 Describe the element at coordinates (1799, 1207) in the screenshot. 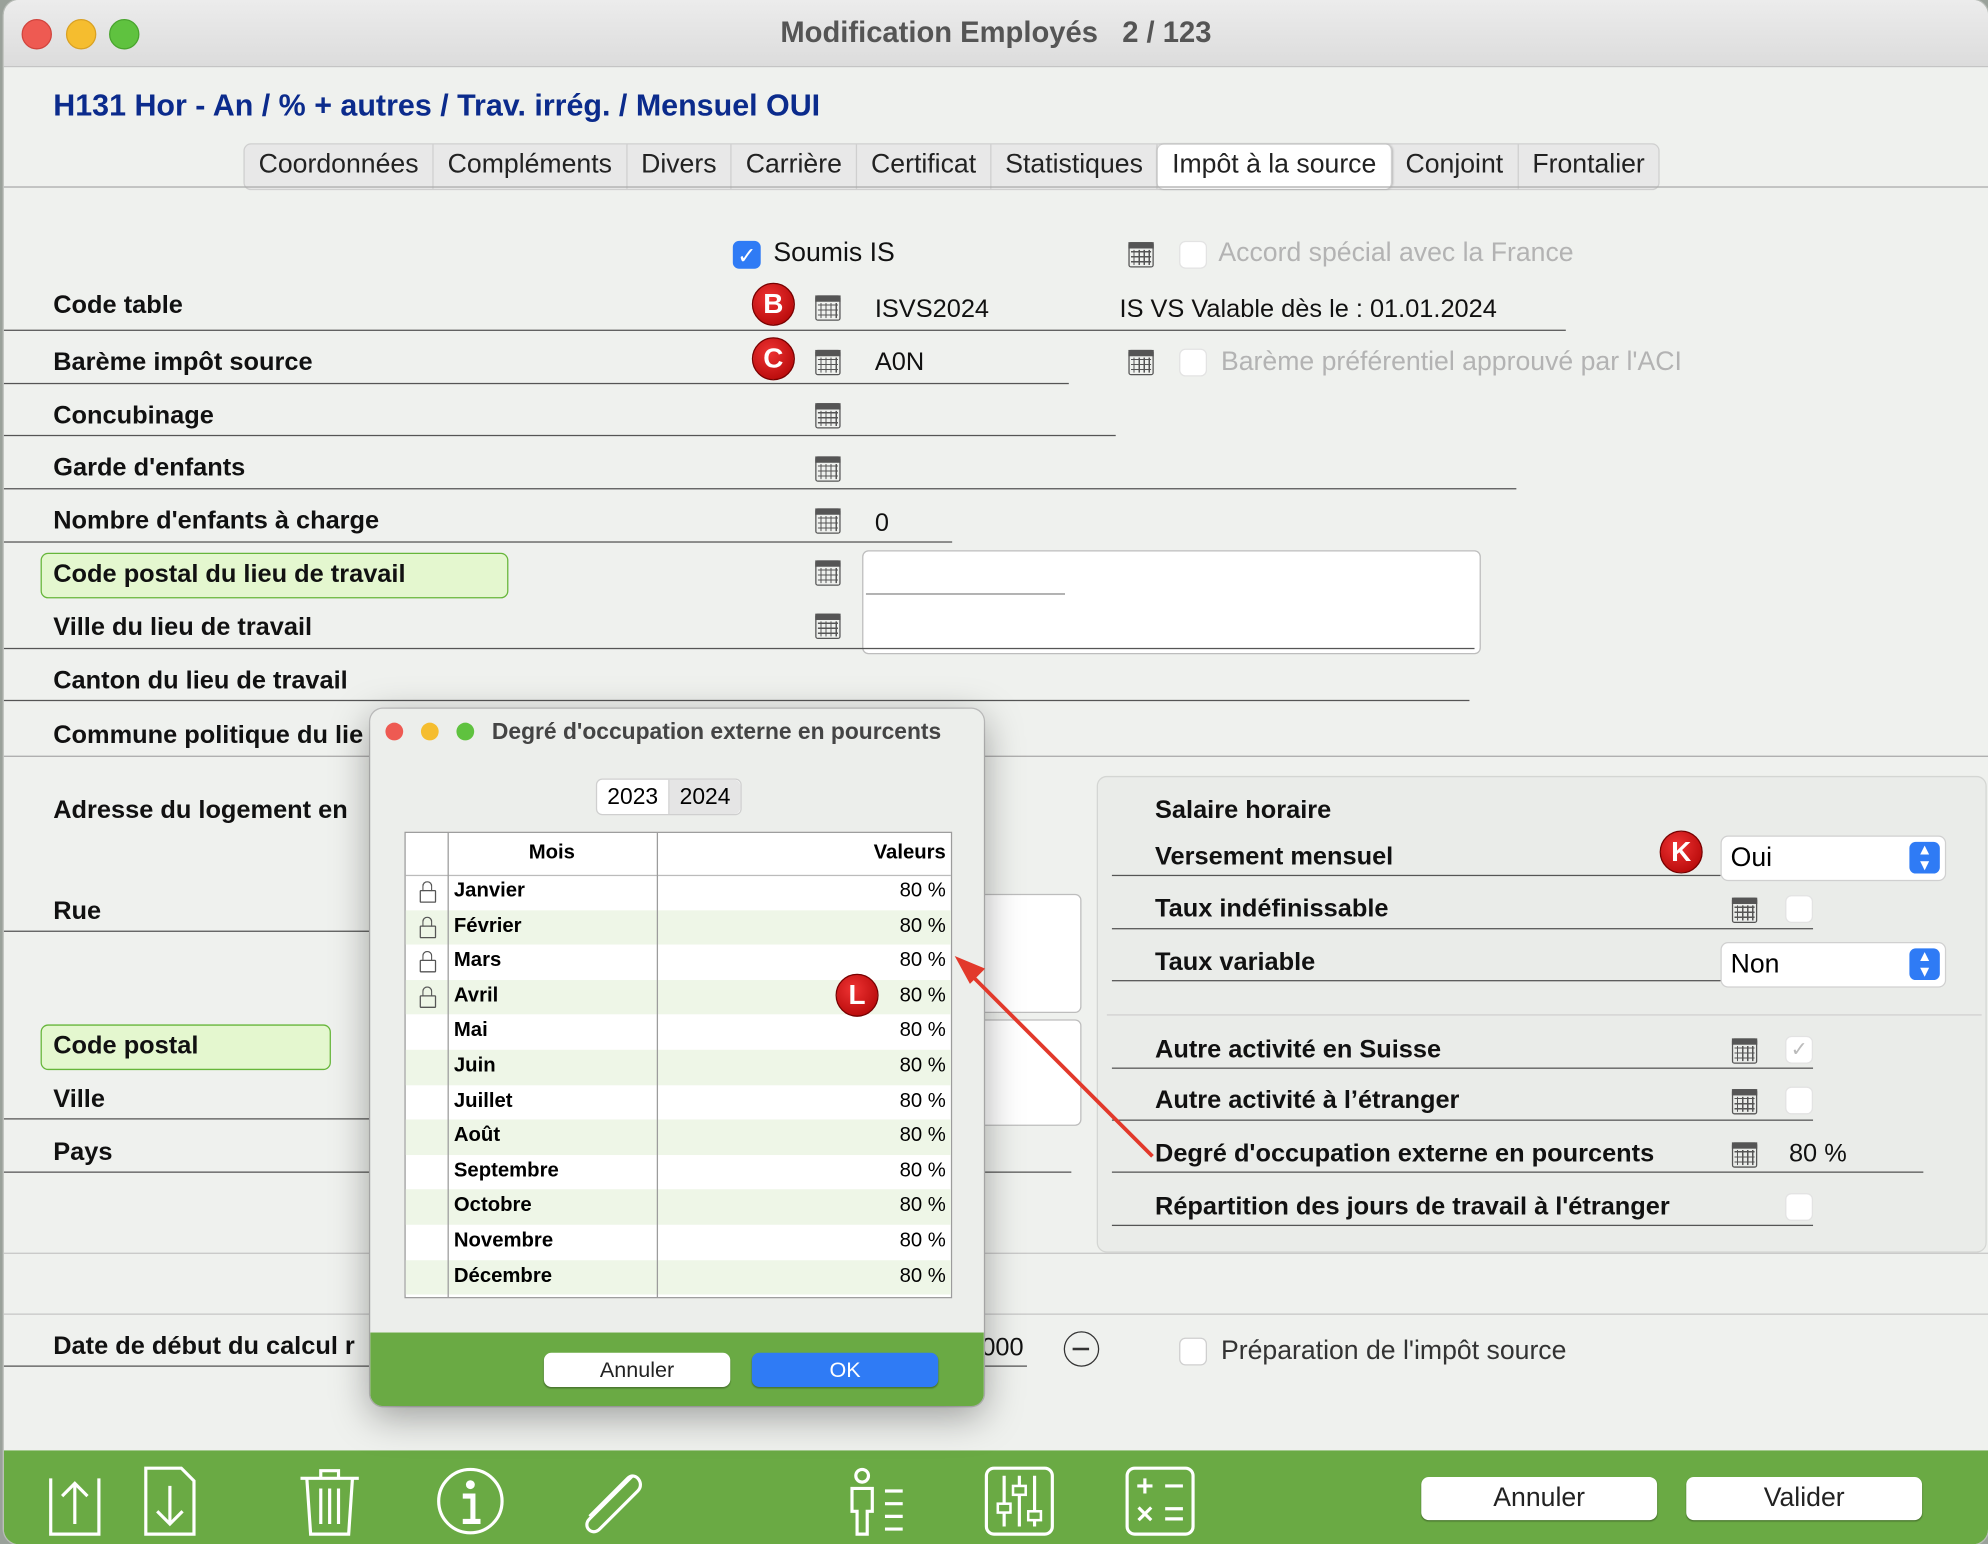

I see `repartition-checkbox` at that location.